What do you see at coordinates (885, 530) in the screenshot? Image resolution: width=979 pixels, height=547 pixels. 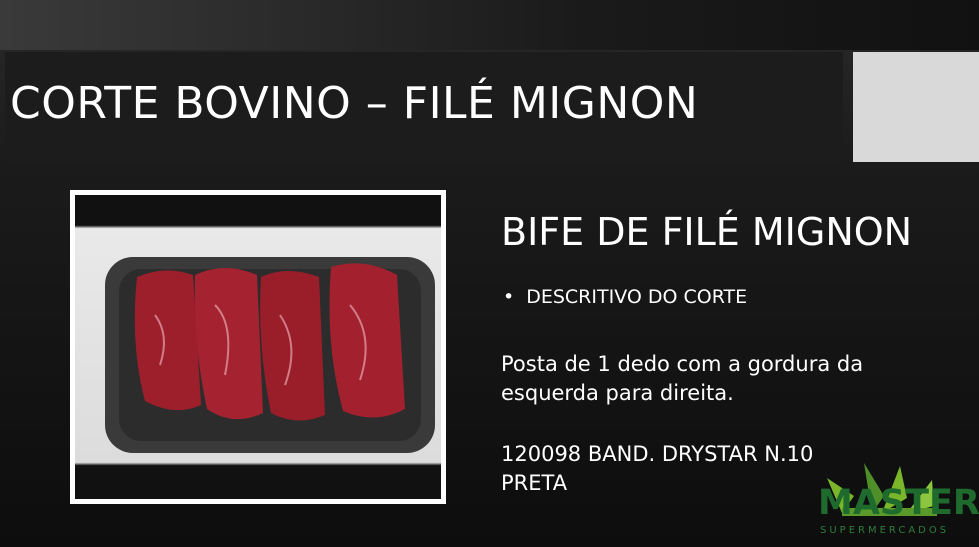 I see `logo-subtitle: SUPERMERCADOS` at bounding box center [885, 530].